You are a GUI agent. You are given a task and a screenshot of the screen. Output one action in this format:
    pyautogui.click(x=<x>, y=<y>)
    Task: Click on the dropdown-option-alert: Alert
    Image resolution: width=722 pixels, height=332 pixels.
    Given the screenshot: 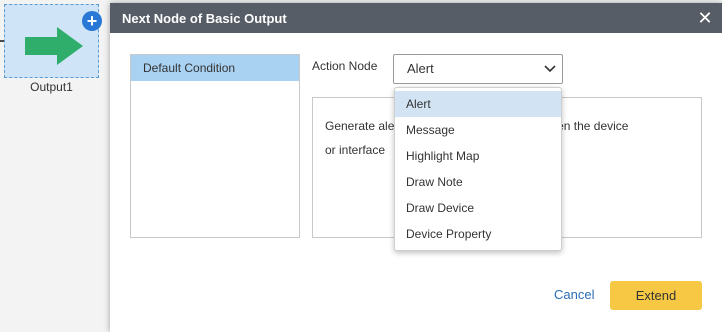 What is the action you would take?
    pyautogui.click(x=478, y=104)
    